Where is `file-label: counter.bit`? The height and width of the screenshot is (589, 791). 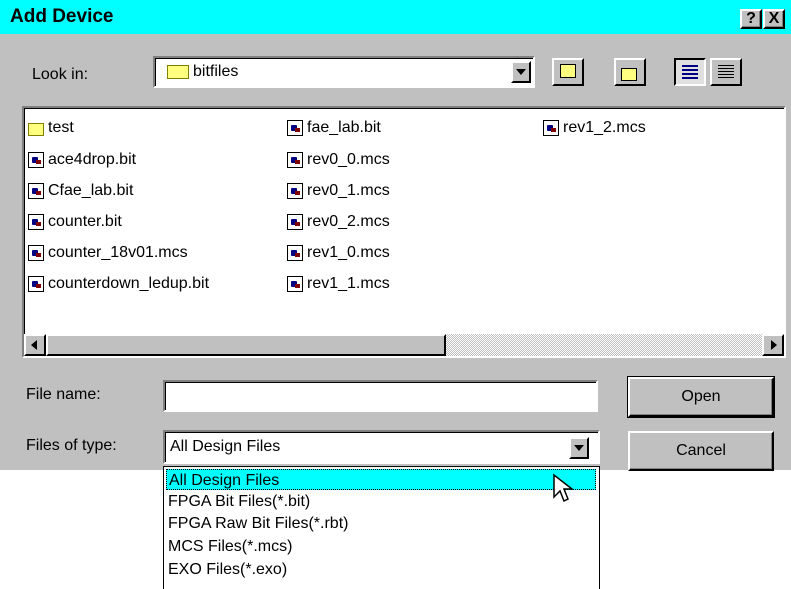
file-label: counter.bit is located at coordinates (85, 221).